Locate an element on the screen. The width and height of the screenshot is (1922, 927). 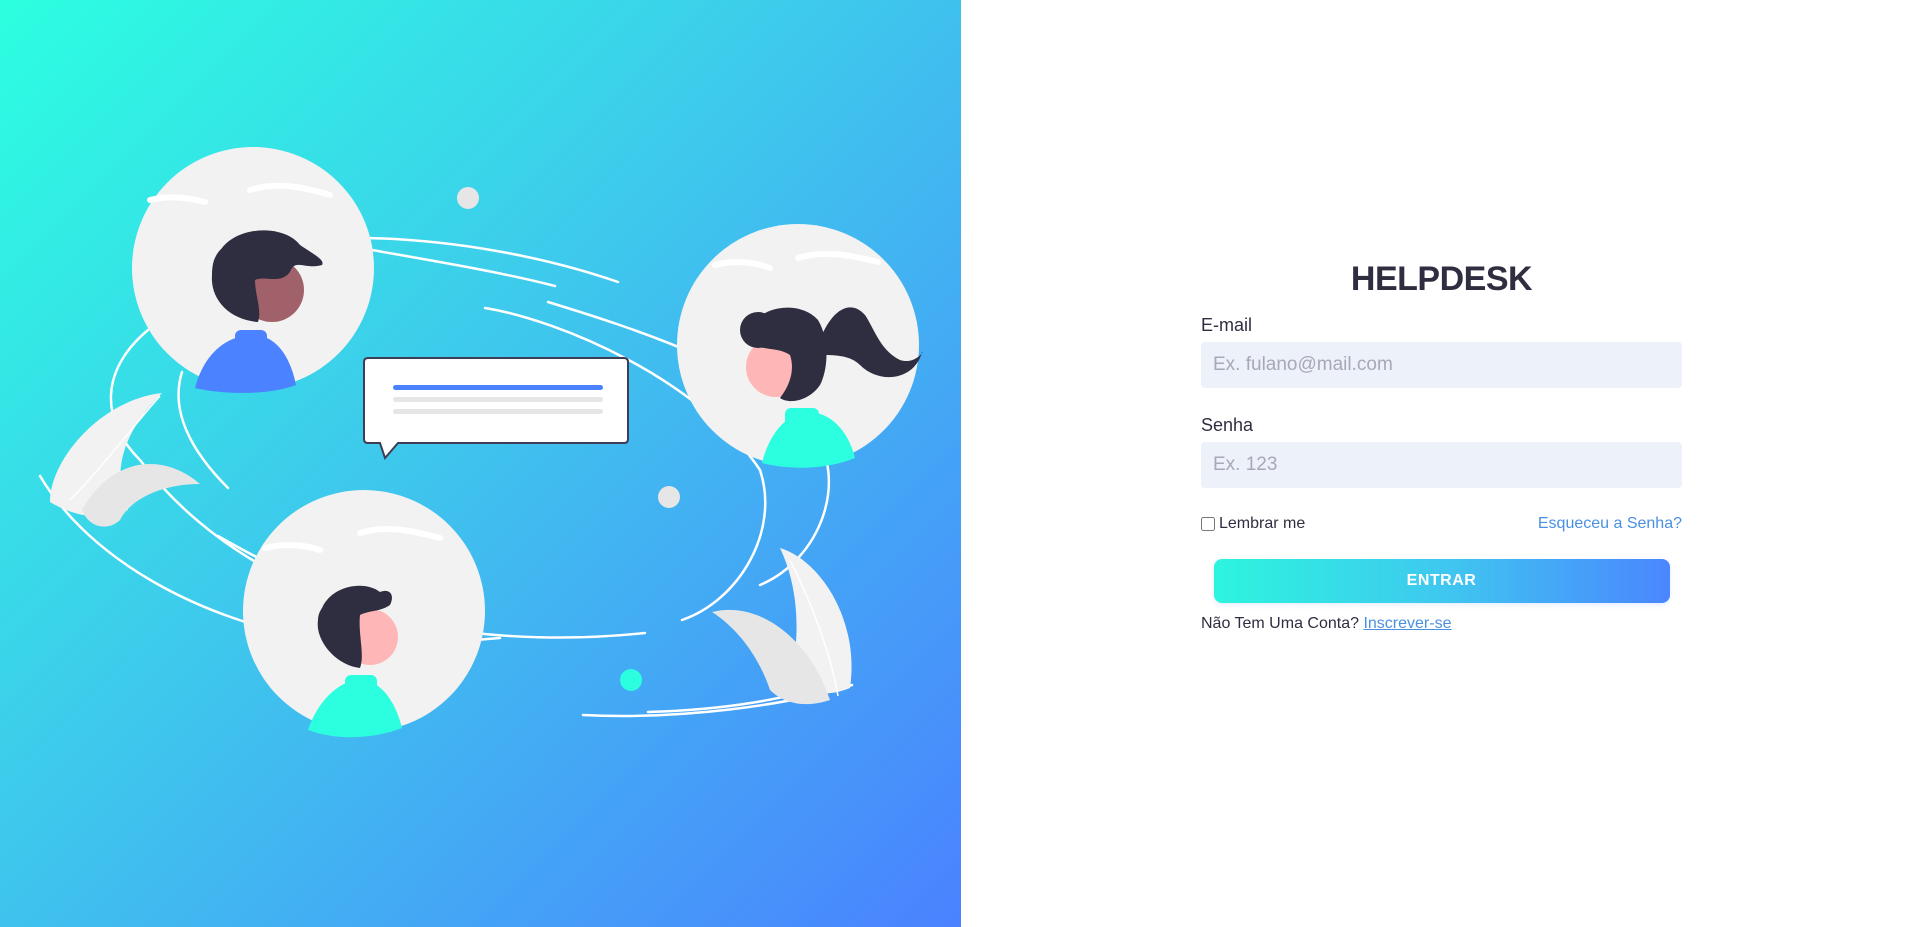
email-label: E-mail is located at coordinates (1227, 325).